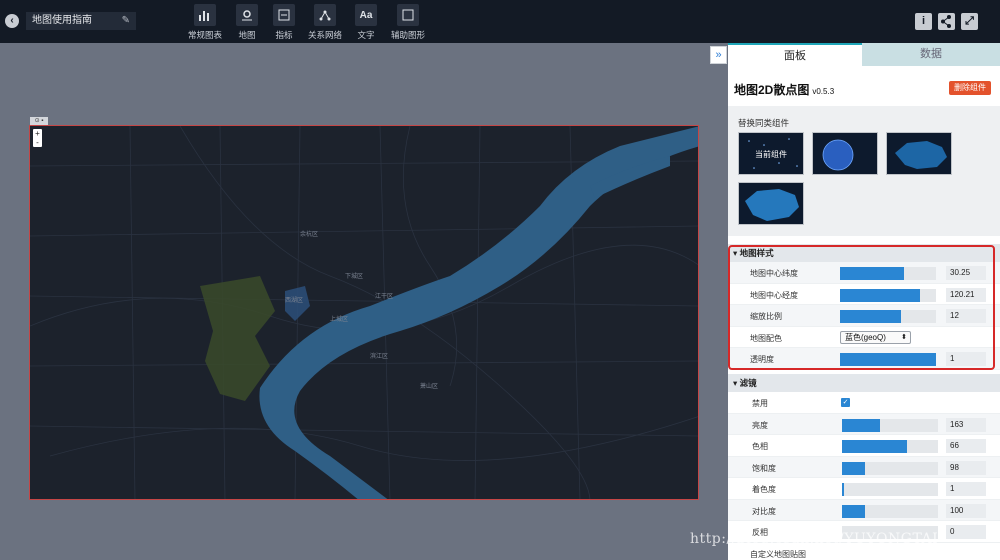 Image resolution: width=1000 pixels, height=560 pixels. Describe the element at coordinates (823, 91) in the screenshot. I see `component-version: v0.5.3` at that location.